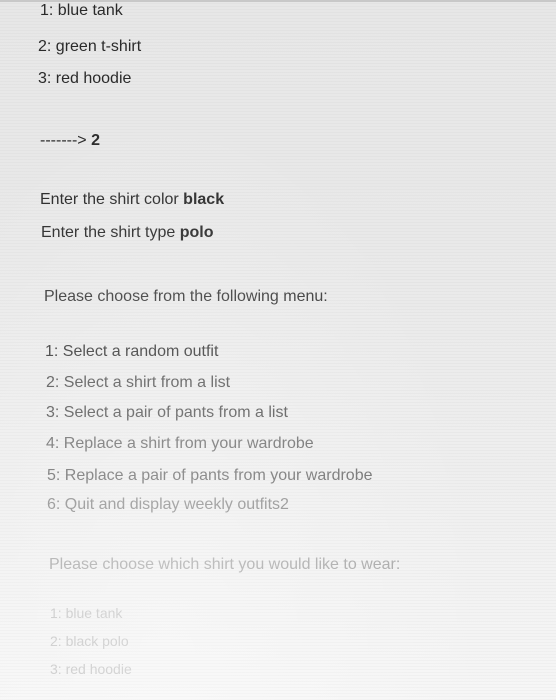 Image resolution: width=556 pixels, height=700 pixels. I want to click on shirt-list-item: 3: red hoodie, so click(91, 669).